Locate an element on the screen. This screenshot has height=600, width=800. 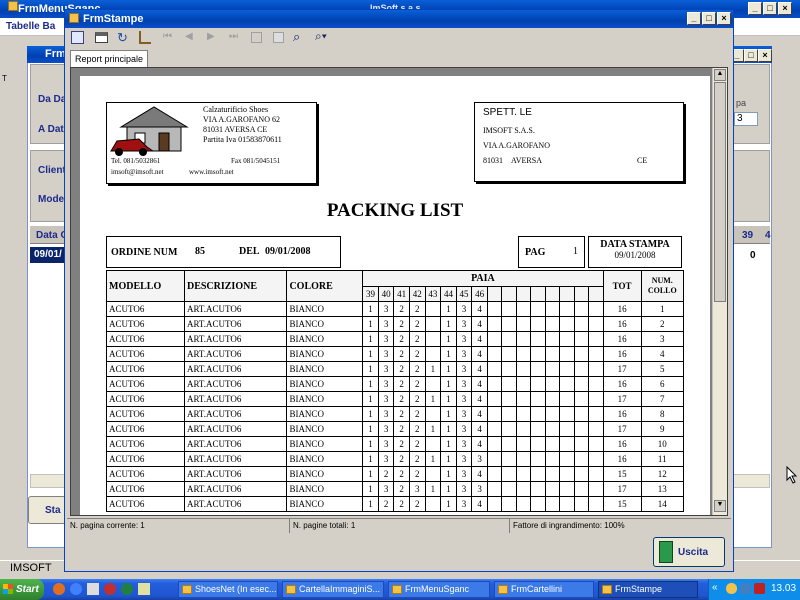
col-4-header: 4 is located at coordinates (768, 235).